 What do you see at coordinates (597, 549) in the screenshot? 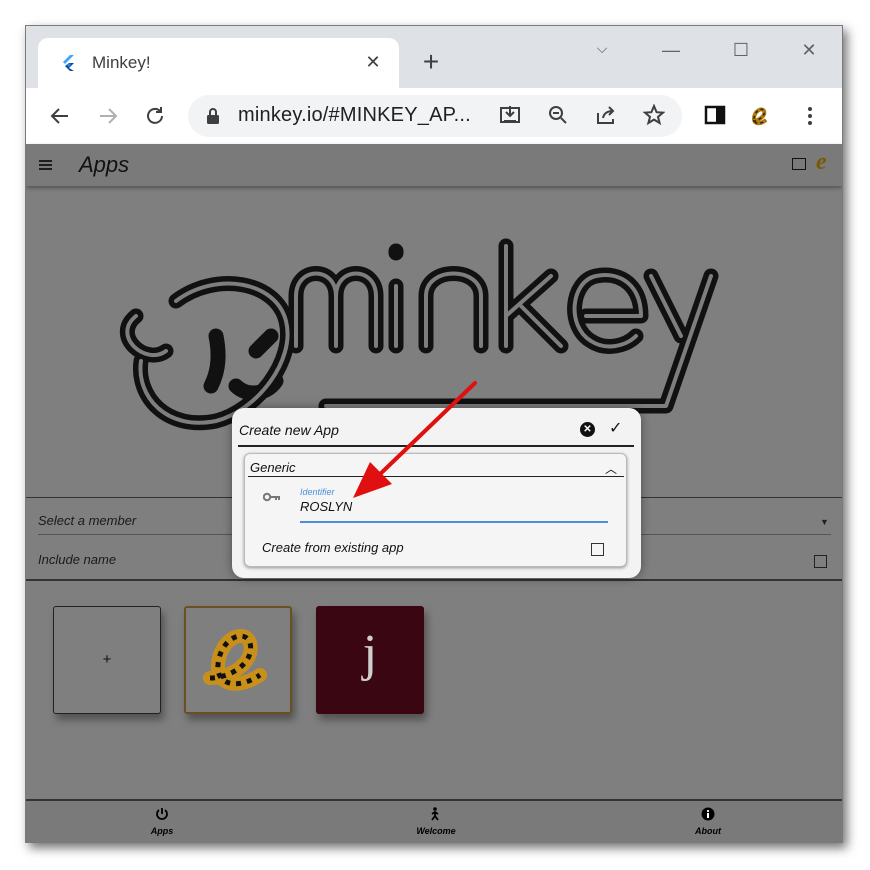
I see `create-from-existing-checkbox` at bounding box center [597, 549].